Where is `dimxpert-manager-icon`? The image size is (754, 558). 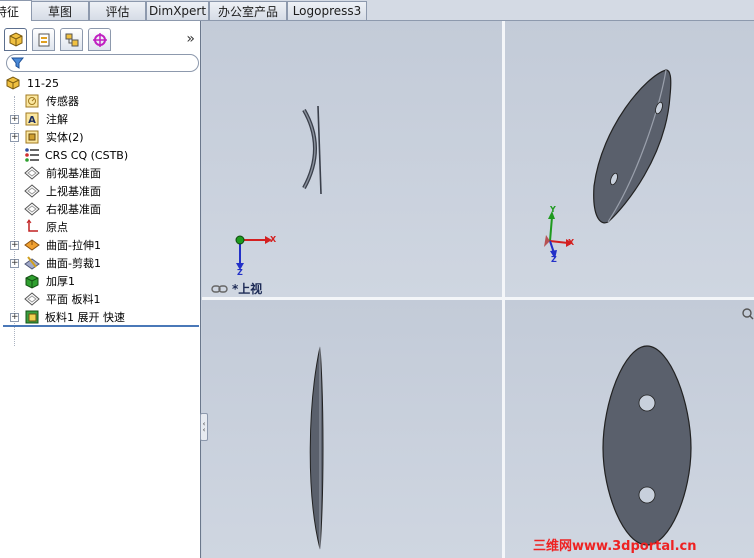 dimxpert-manager-icon is located at coordinates (99, 39).